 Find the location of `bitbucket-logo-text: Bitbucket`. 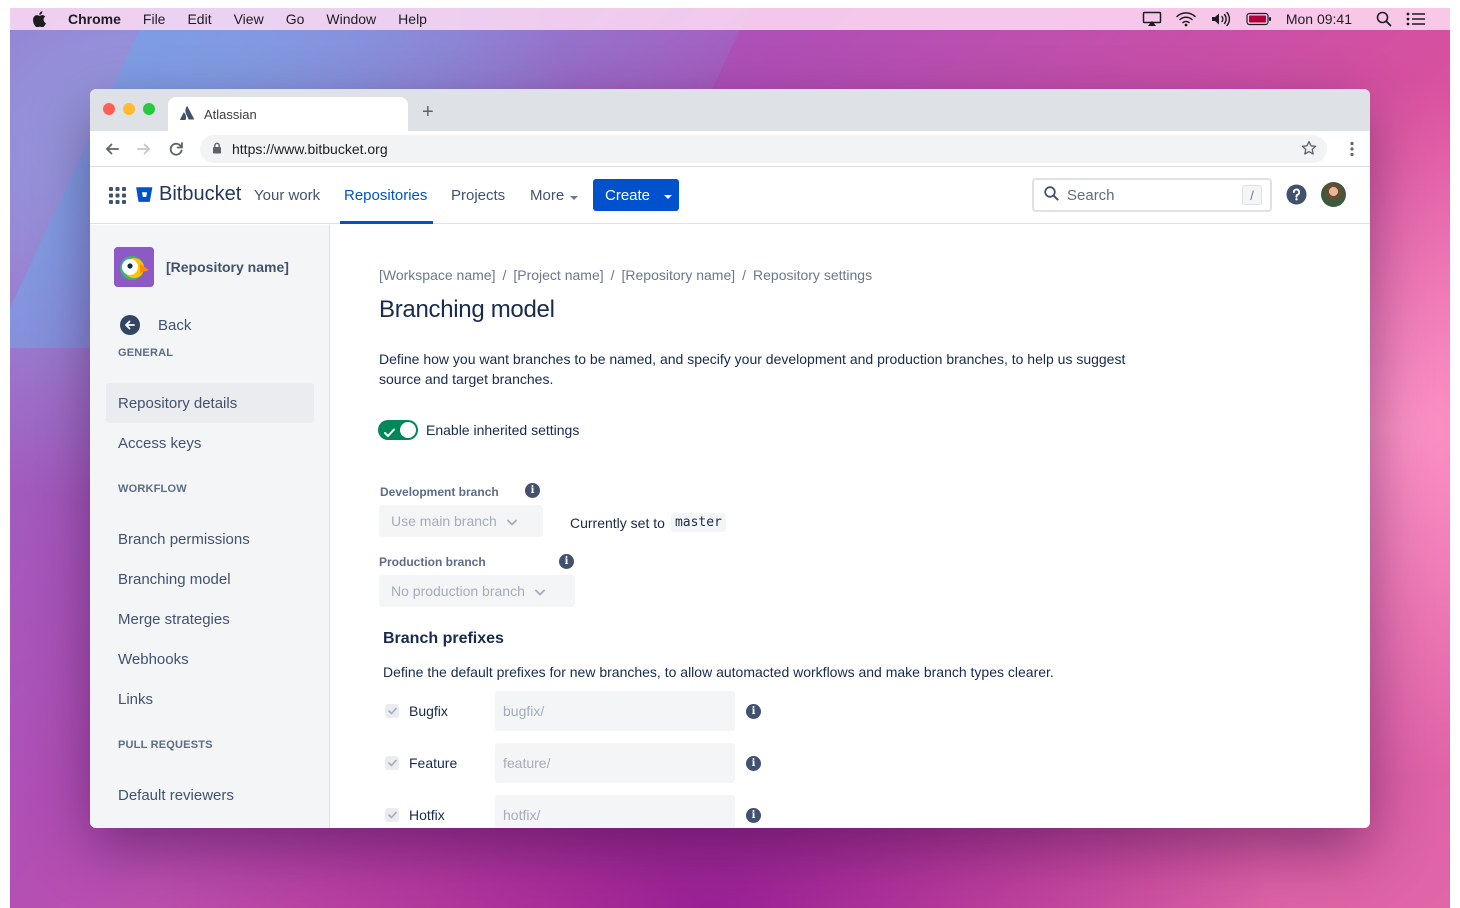

bitbucket-logo-text: Bitbucket is located at coordinates (200, 194).